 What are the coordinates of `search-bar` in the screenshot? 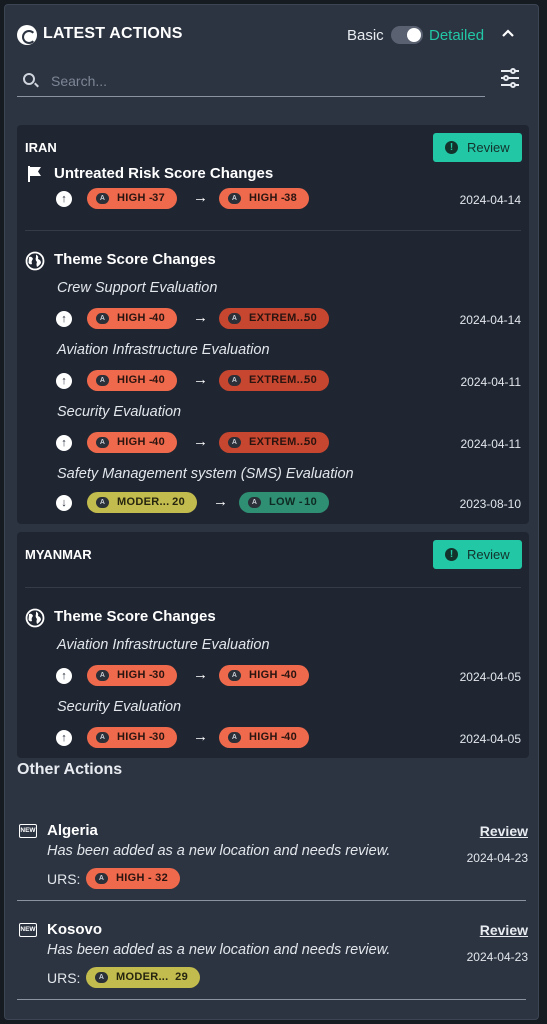 It's located at (251, 81).